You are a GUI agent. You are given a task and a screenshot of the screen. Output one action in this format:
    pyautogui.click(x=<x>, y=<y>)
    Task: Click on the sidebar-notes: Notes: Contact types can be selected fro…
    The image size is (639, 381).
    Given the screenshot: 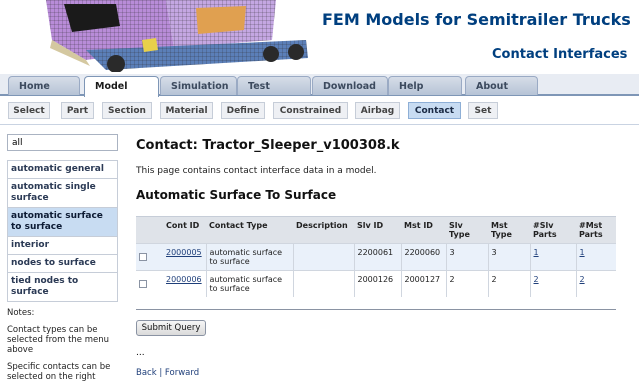 What is the action you would take?
    pyautogui.click(x=62, y=344)
    